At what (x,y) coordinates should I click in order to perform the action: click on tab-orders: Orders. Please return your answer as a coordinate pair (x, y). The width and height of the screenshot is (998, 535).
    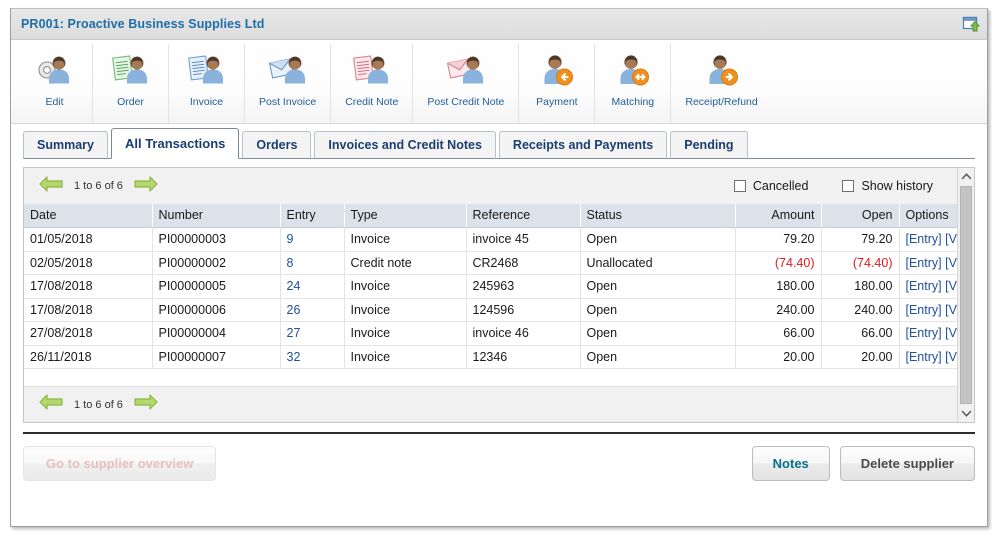
    Looking at the image, I should click on (277, 145).